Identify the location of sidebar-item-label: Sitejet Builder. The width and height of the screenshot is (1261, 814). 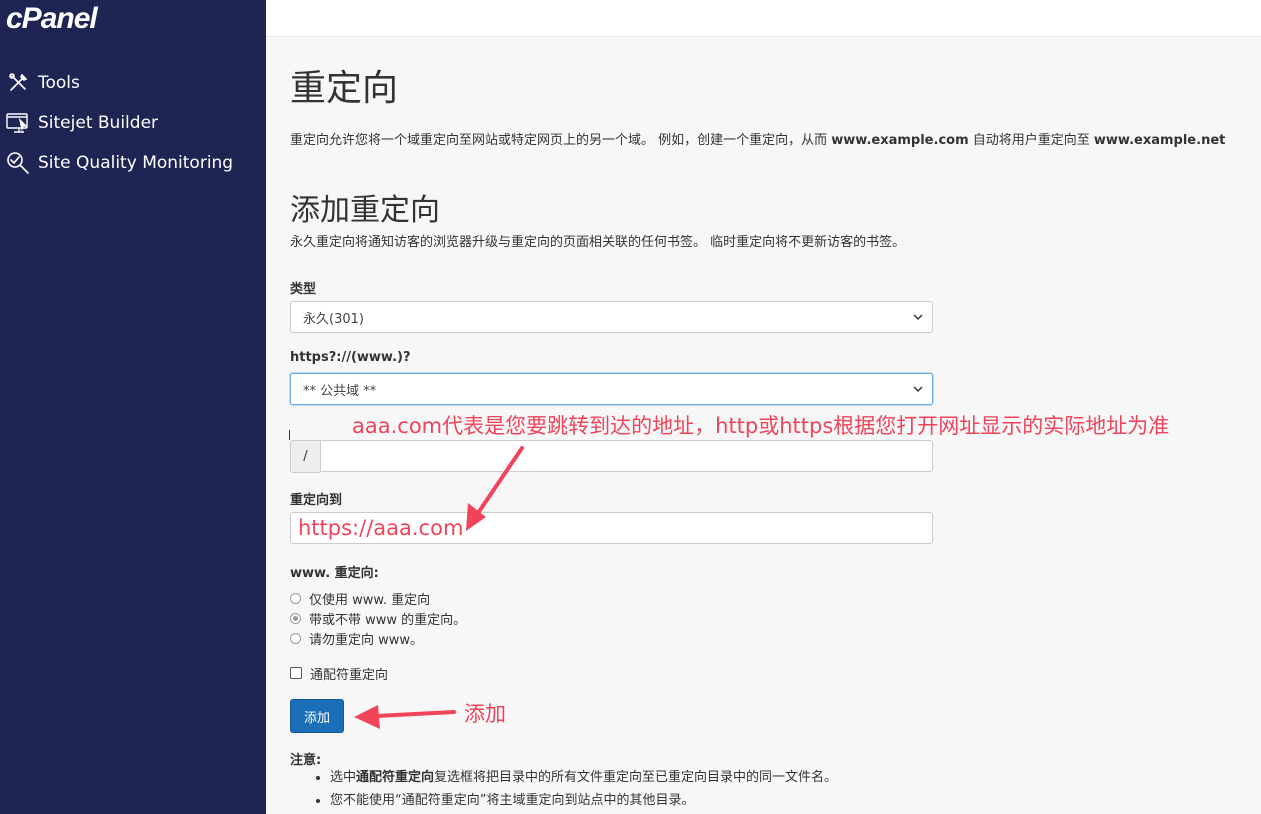
(98, 123).